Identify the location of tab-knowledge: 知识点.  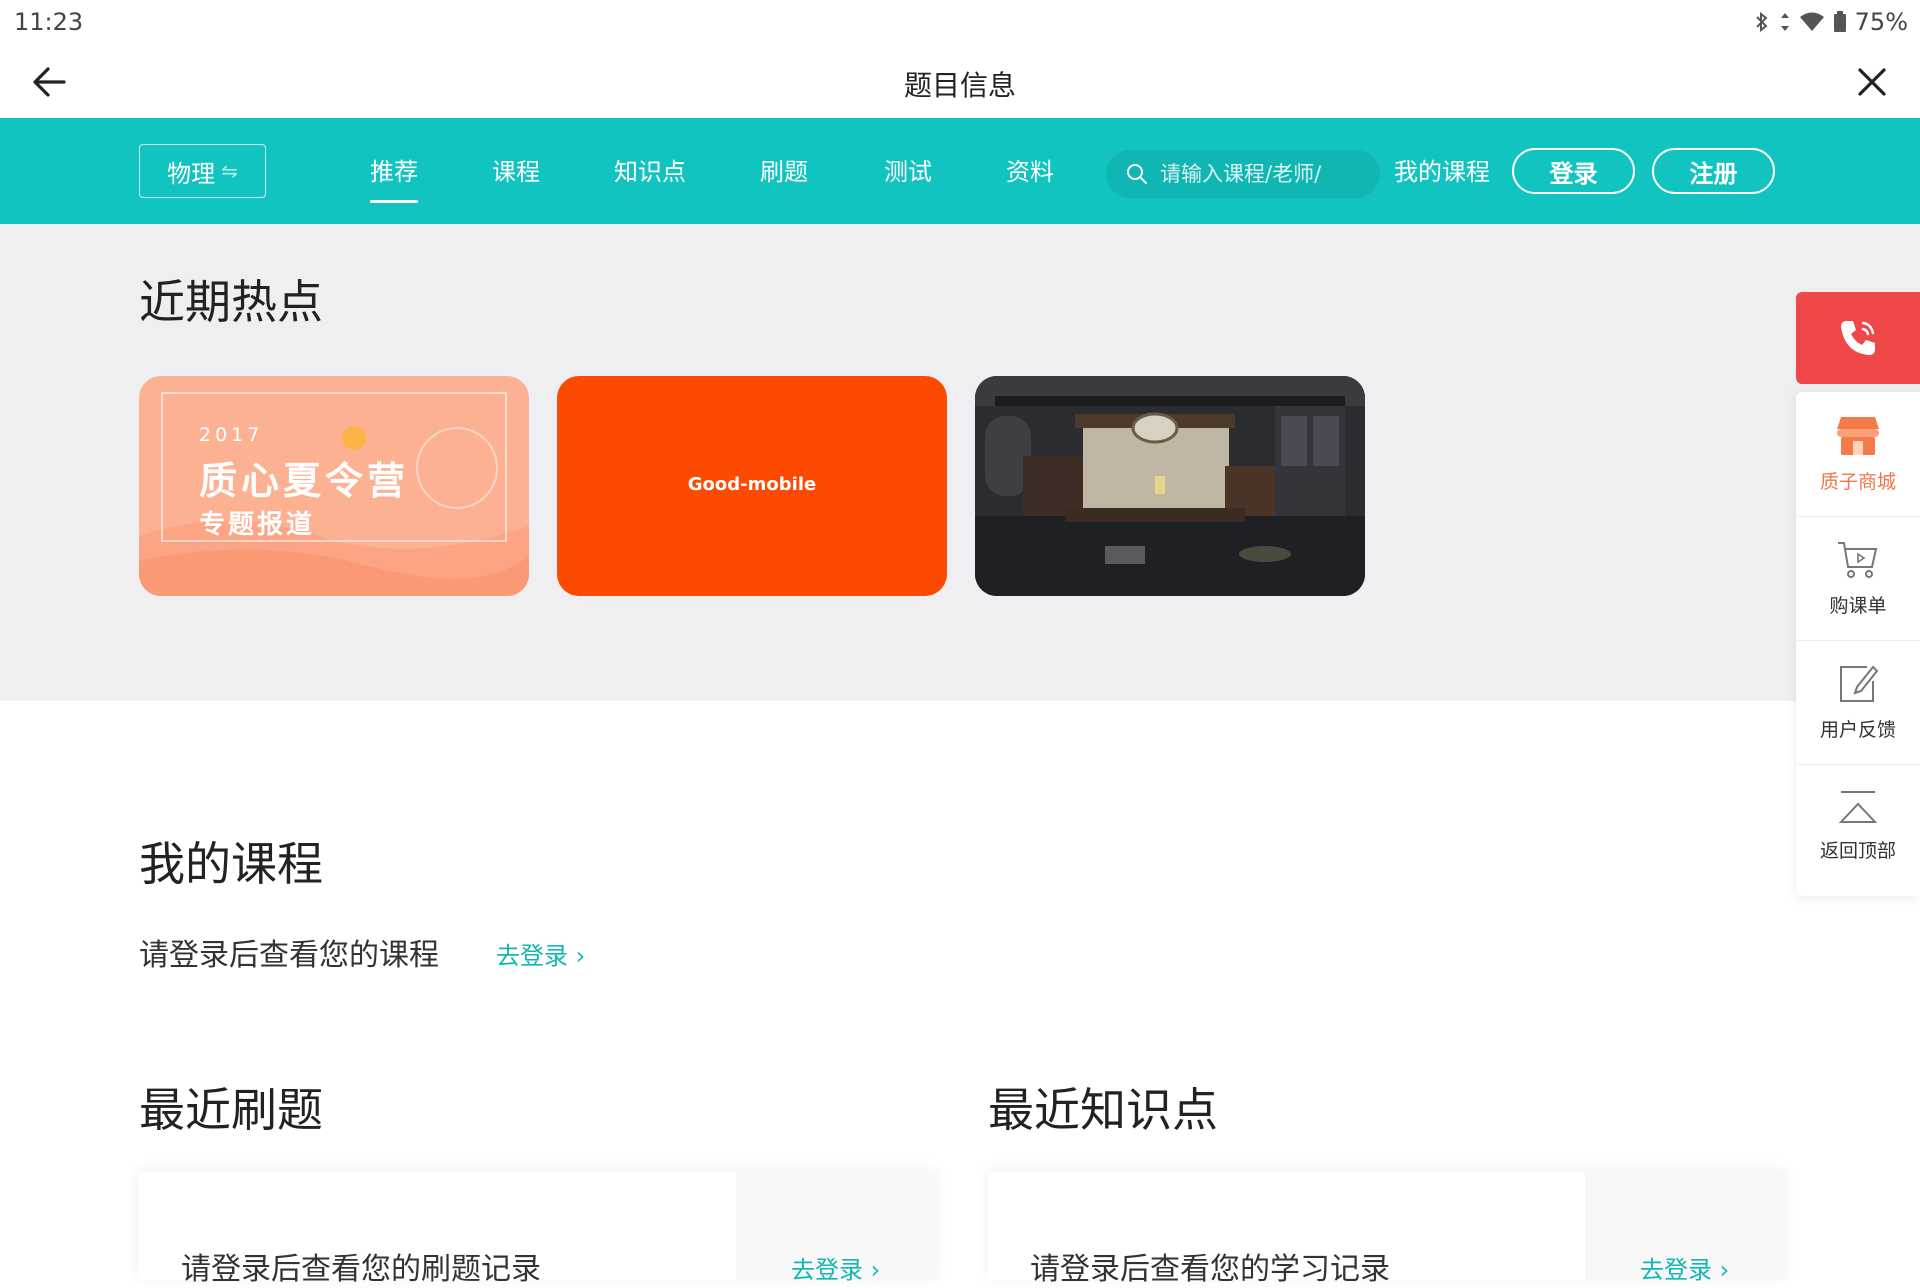
(650, 169).